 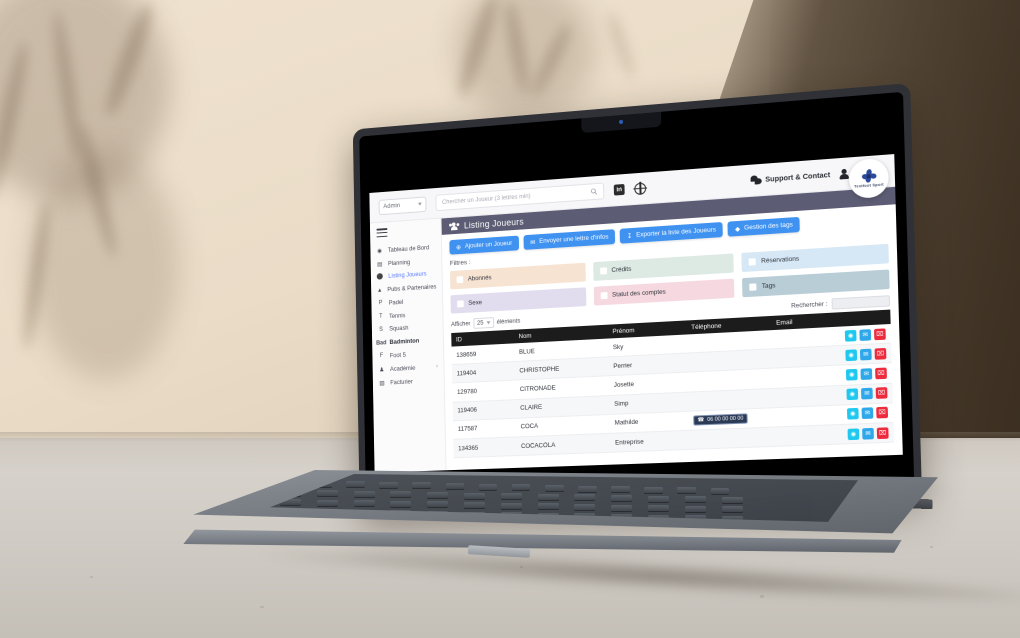 I want to click on sidebar-item-label: Planning, so click(x=399, y=262).